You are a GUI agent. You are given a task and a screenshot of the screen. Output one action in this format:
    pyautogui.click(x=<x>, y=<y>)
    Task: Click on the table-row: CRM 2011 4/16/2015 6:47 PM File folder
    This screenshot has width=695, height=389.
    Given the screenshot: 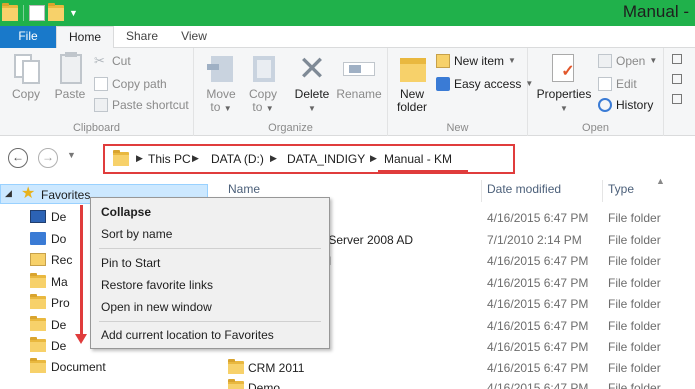 What is the action you would take?
    pyautogui.click(x=451, y=368)
    